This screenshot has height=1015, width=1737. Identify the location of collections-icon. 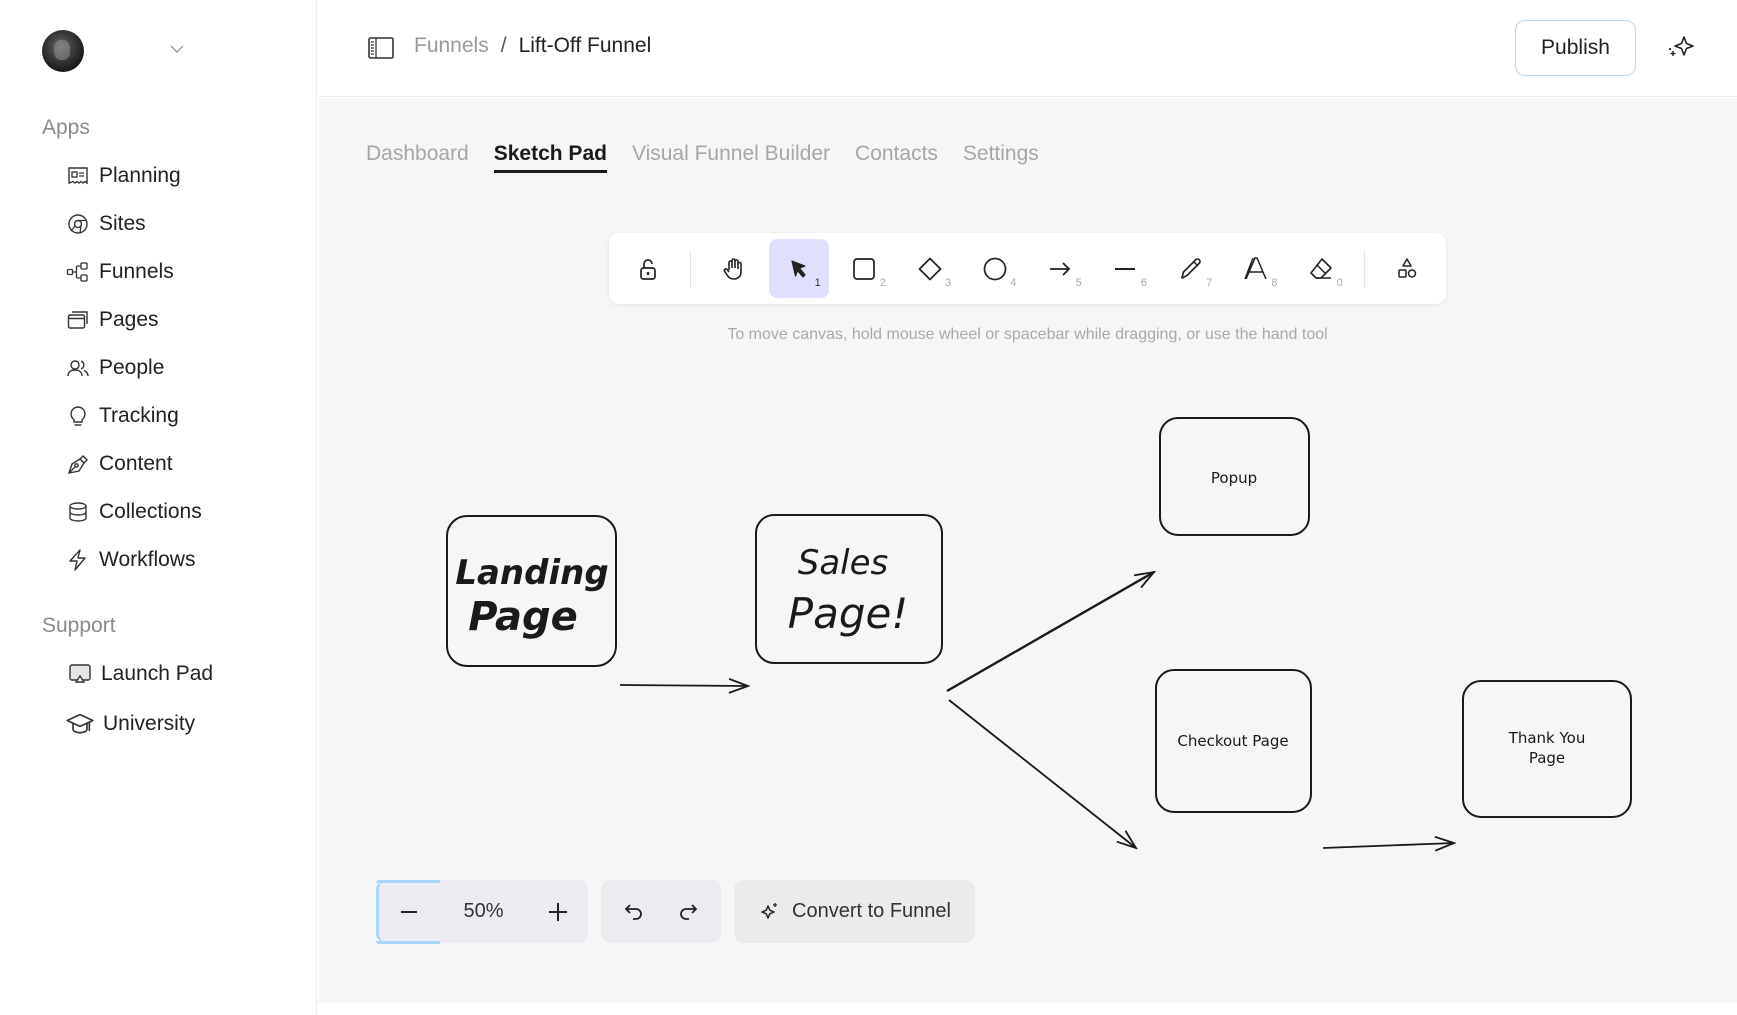
(78, 512).